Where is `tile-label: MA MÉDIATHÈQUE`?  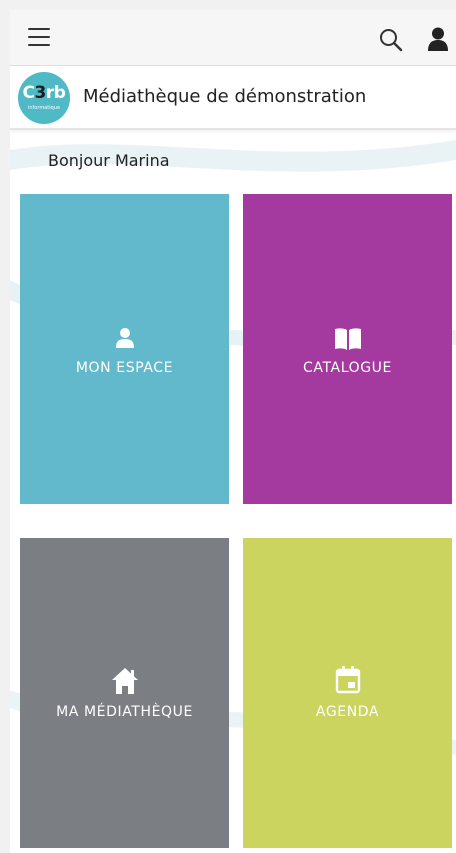
tile-label: MA MÉDIATHÈQUE is located at coordinates (124, 712).